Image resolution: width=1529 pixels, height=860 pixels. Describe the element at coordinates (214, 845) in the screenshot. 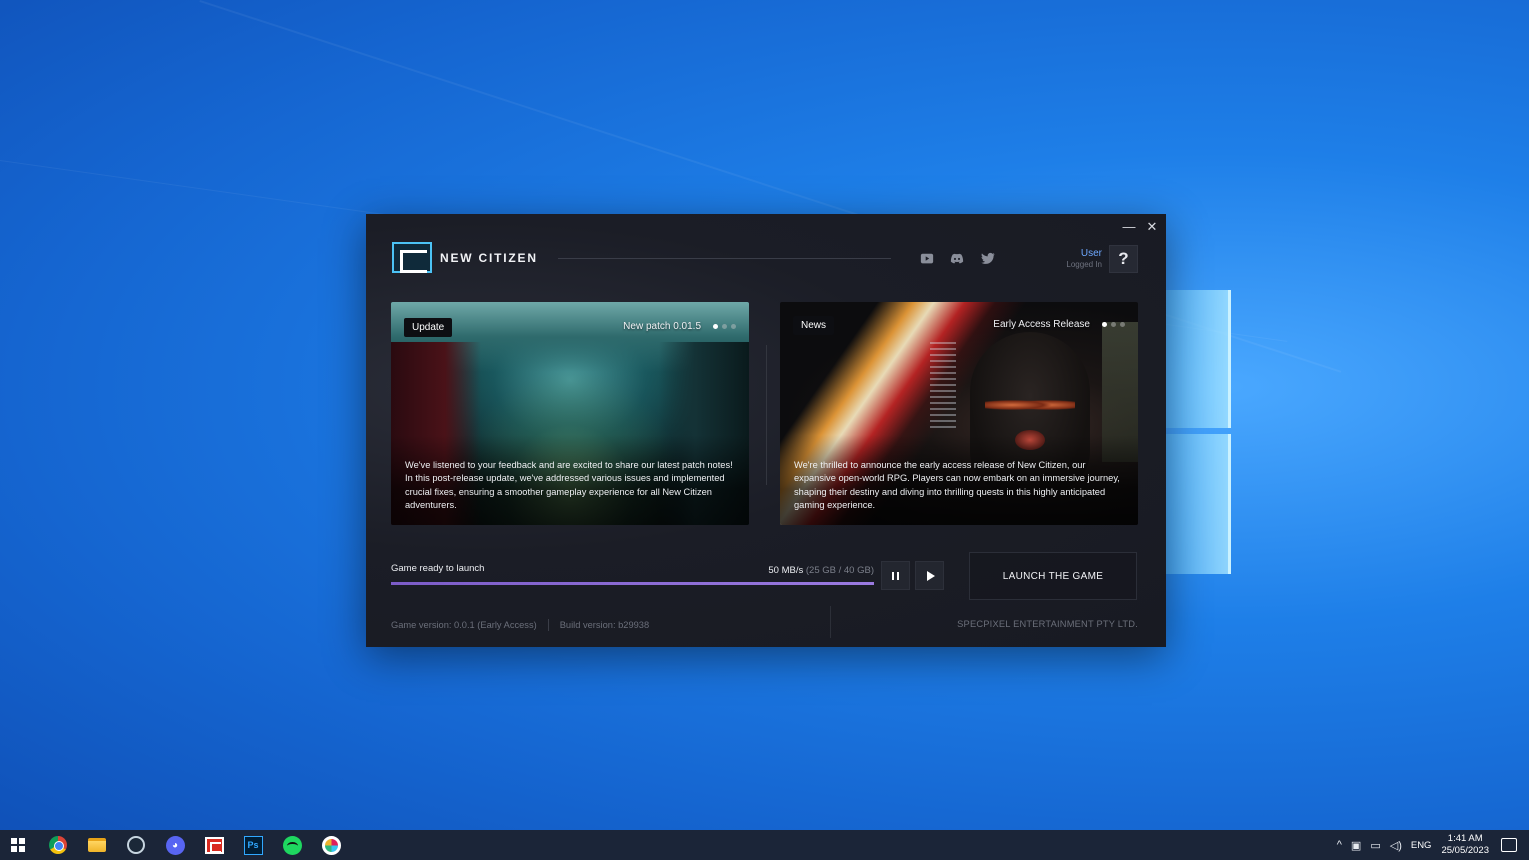

I see `new-citizen-icon` at that location.